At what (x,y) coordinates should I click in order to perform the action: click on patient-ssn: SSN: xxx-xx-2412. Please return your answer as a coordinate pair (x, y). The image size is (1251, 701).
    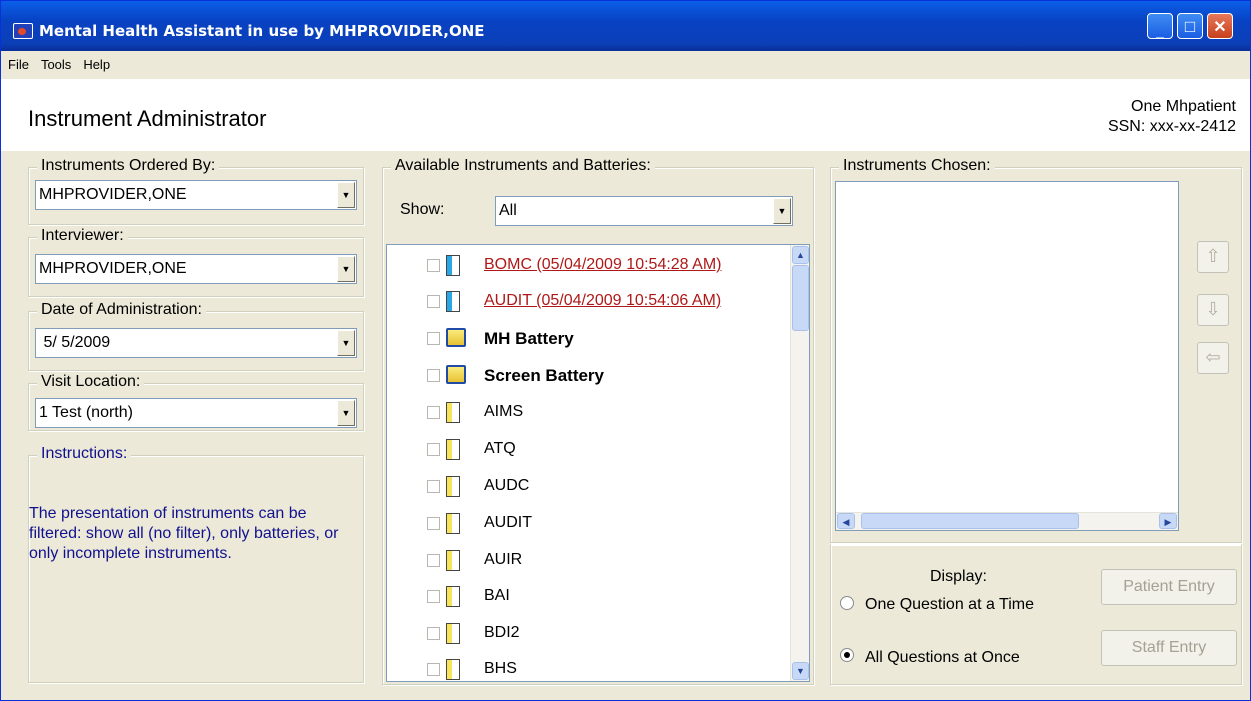
    Looking at the image, I should click on (1171, 126).